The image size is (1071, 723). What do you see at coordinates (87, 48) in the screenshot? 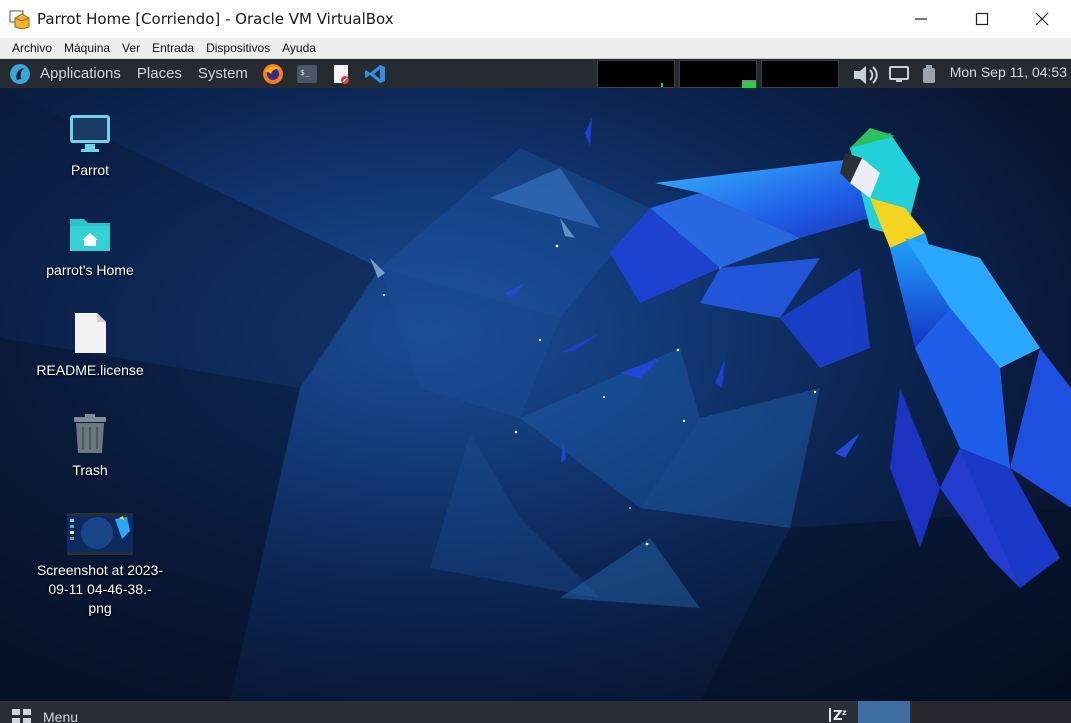
I see `menu-maquina: Máquina` at bounding box center [87, 48].